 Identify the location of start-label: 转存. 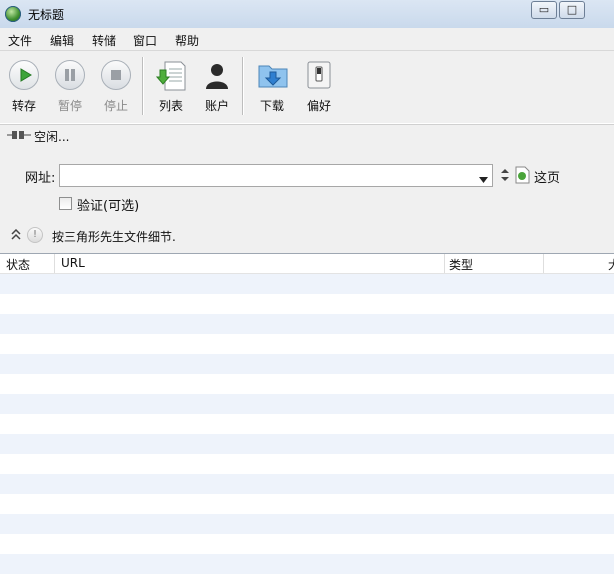
(23, 106).